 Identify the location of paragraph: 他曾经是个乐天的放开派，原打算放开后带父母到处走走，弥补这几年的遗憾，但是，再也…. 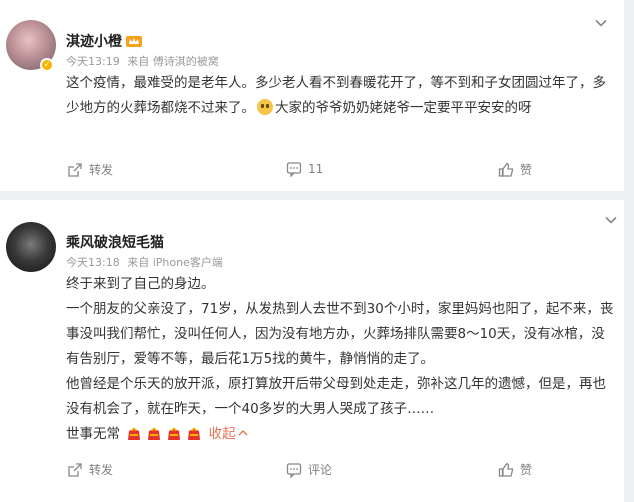
(336, 396).